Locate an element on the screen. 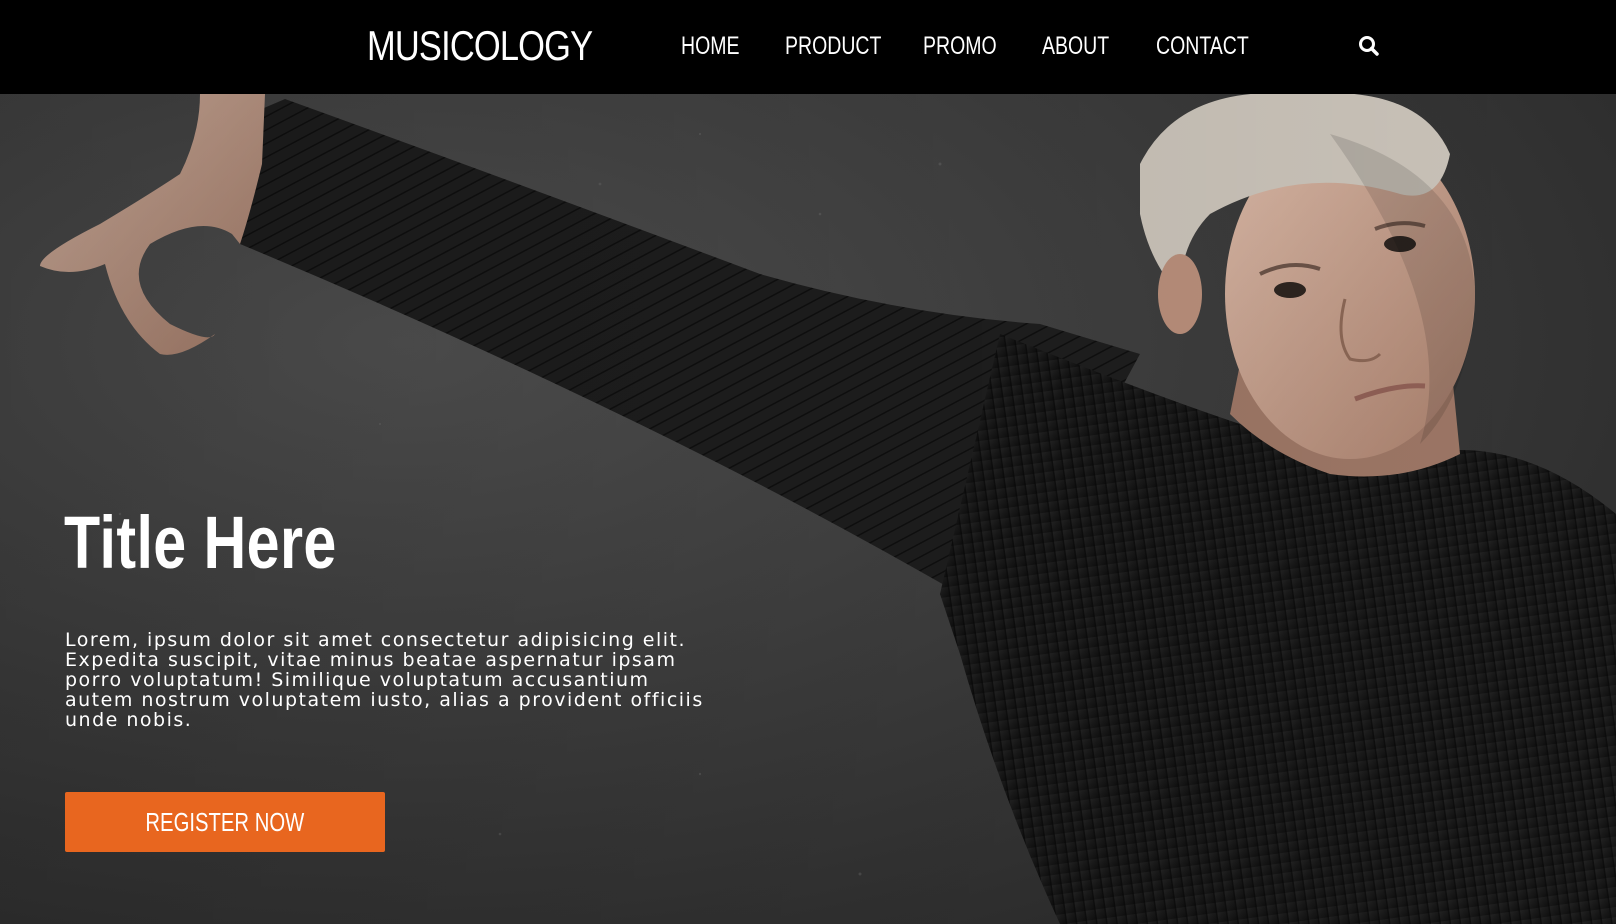  register-now-button: REGISTER NOW is located at coordinates (225, 822).